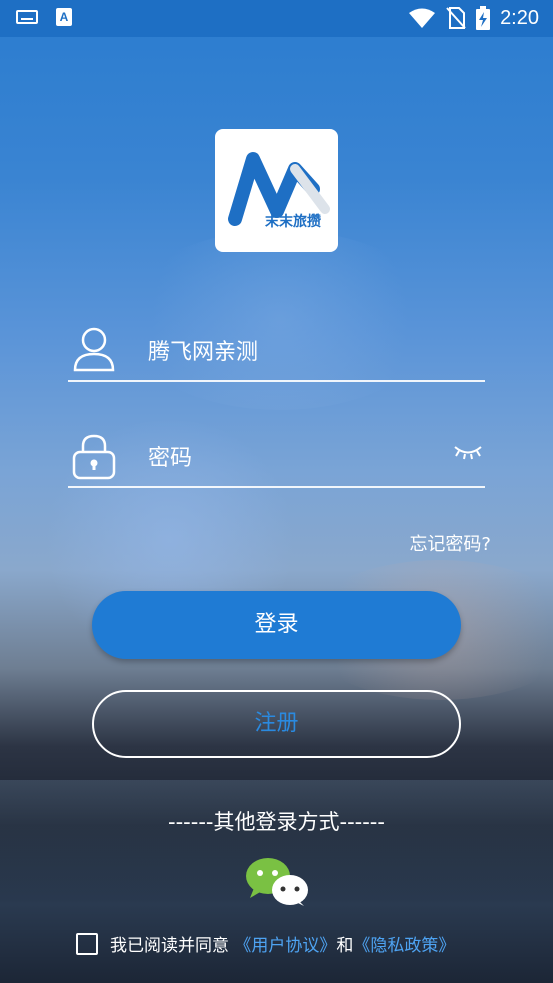  I want to click on password-underline, so click(276, 487).